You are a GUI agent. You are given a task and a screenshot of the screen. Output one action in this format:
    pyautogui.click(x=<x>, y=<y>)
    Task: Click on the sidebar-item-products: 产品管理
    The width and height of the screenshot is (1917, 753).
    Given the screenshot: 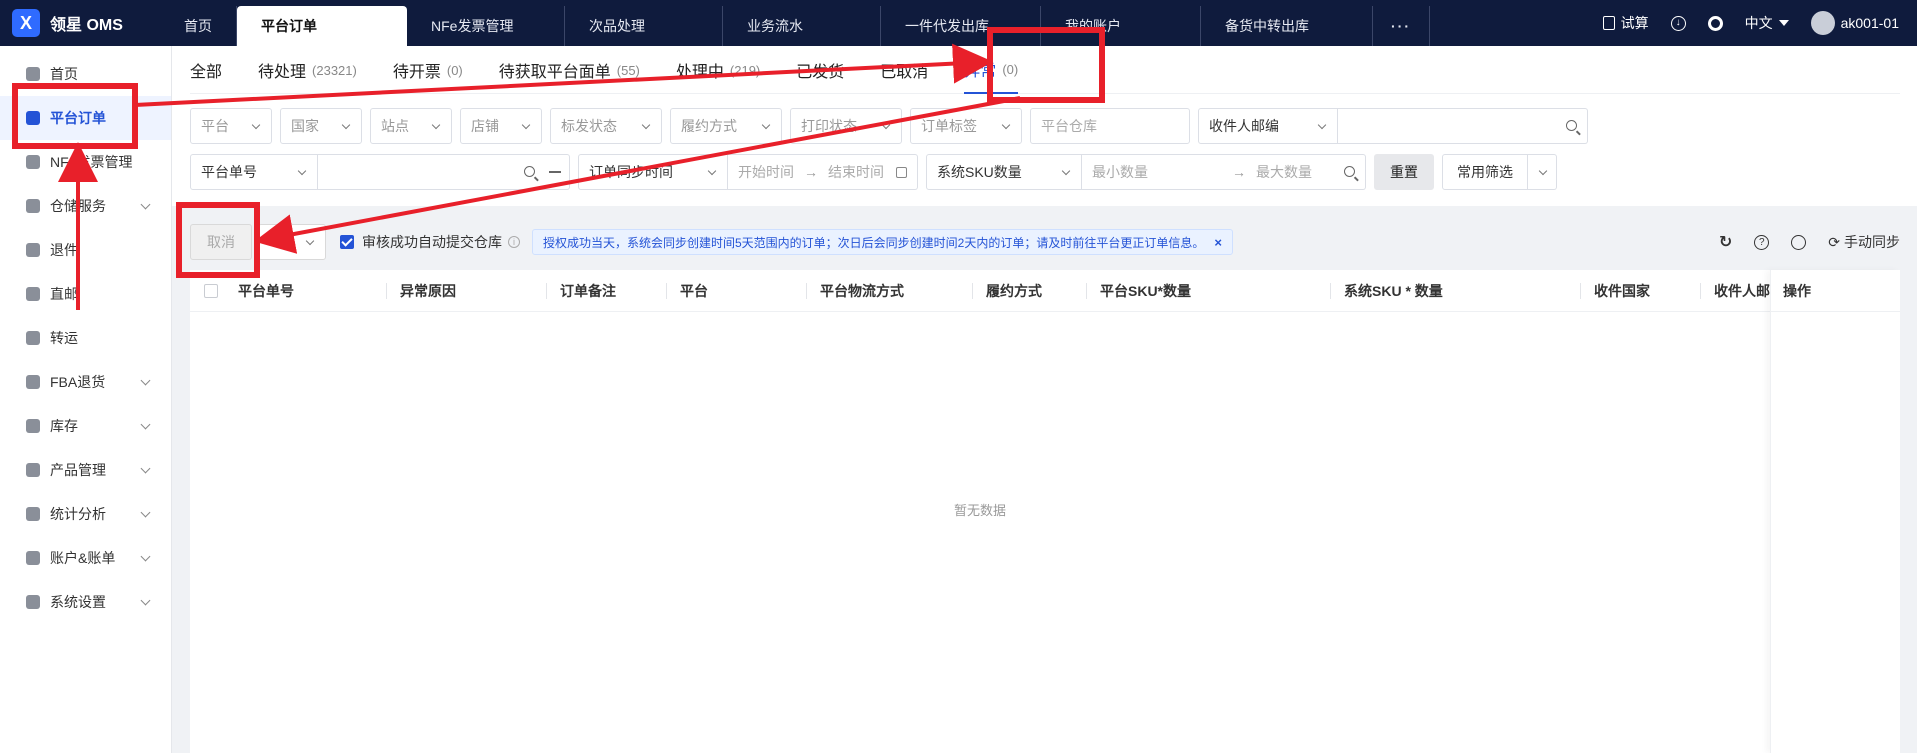 What is the action you would take?
    pyautogui.click(x=85, y=470)
    